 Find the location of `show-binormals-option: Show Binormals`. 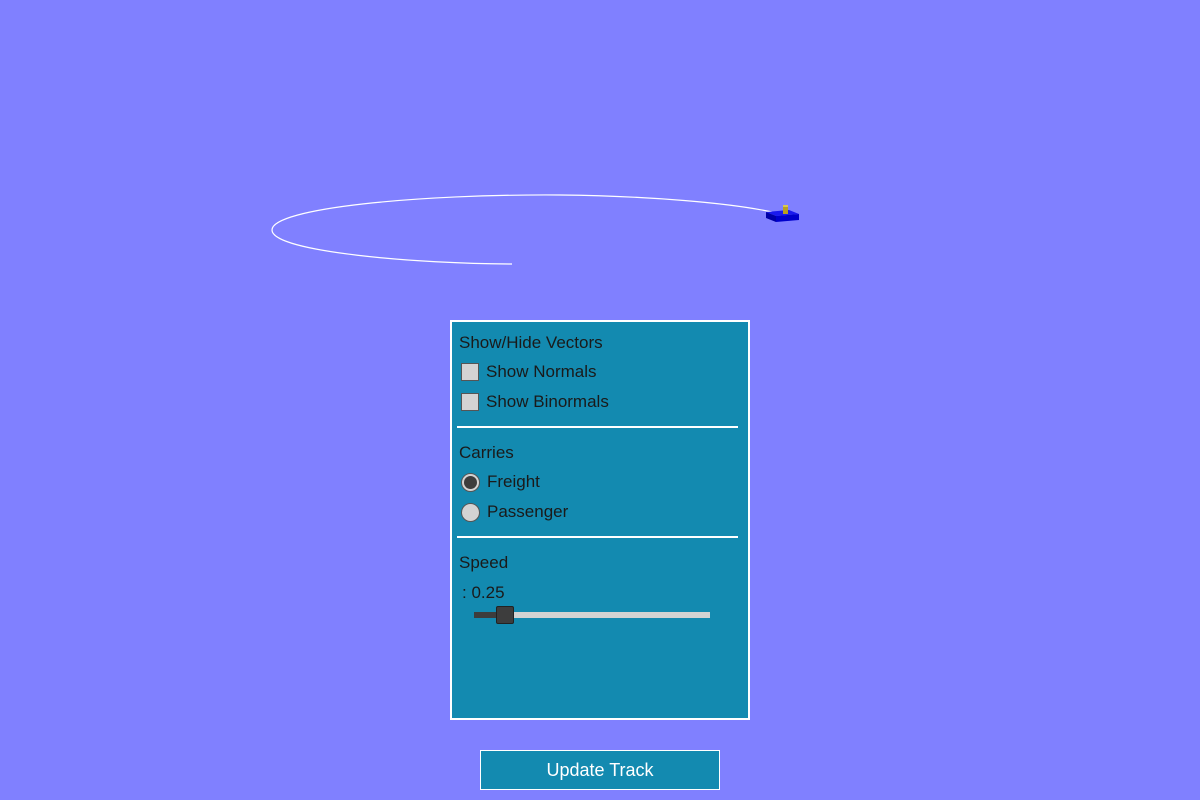

show-binormals-option: Show Binormals is located at coordinates (535, 402).